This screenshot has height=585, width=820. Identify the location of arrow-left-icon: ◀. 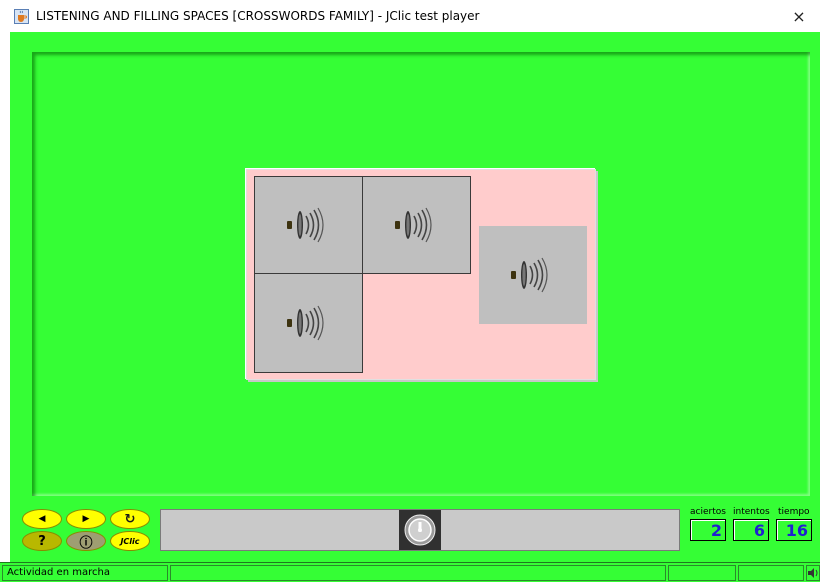
(42, 519).